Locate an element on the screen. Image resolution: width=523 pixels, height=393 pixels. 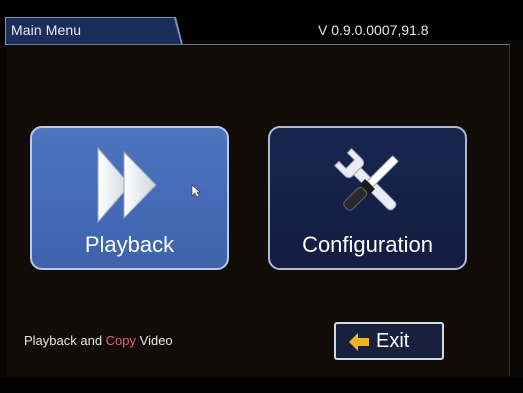
playback-label: Playback is located at coordinates (129, 244).